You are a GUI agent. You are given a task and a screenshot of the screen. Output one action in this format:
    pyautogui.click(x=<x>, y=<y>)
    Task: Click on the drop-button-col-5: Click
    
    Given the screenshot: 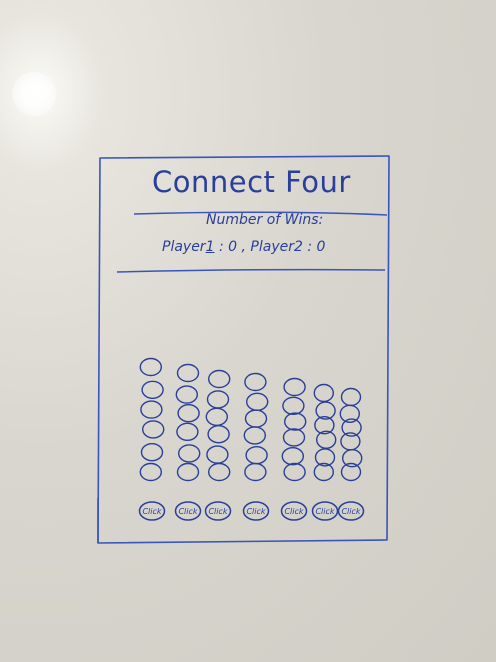 What is the action you would take?
    pyautogui.click(x=294, y=511)
    